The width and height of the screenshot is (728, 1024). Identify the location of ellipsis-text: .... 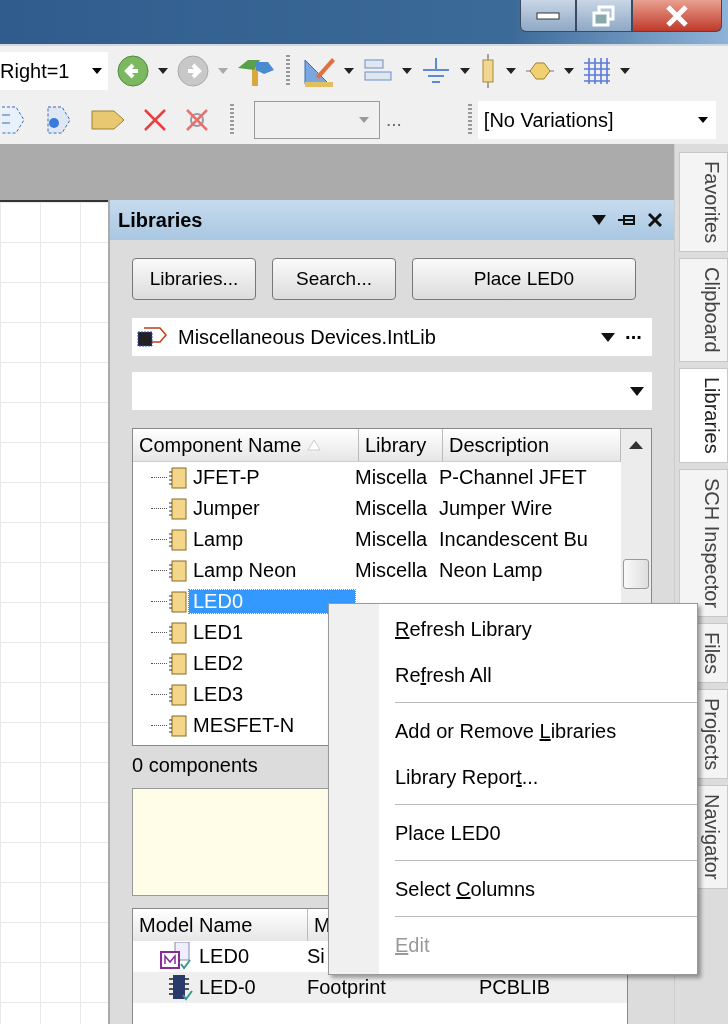
(394, 120).